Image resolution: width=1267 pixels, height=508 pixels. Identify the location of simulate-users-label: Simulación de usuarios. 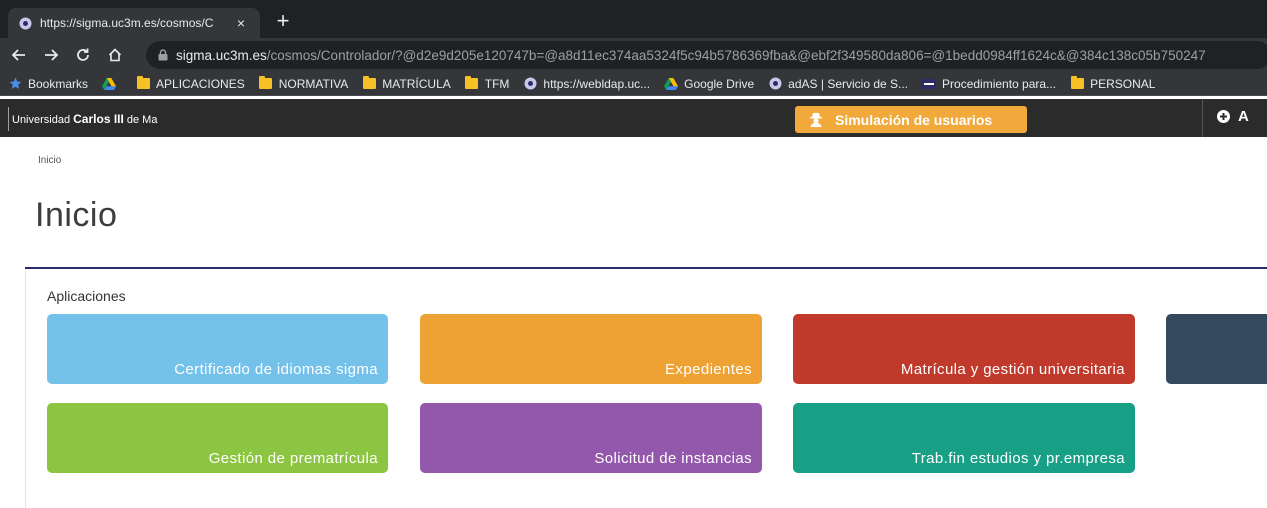
(914, 119).